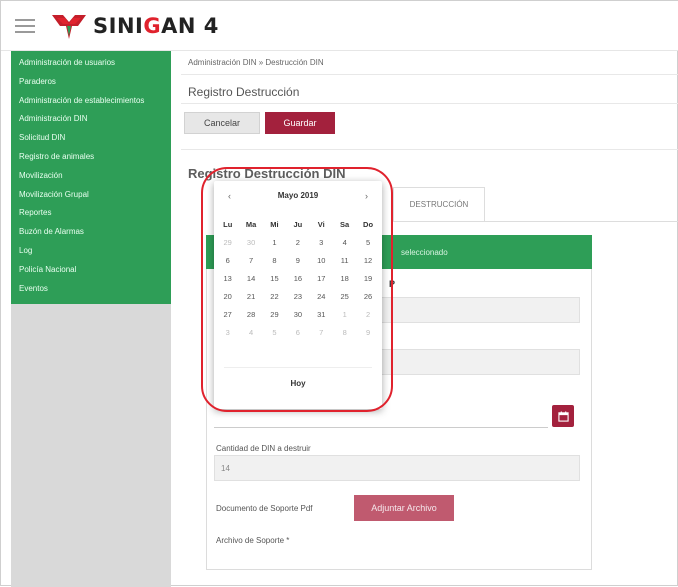 This screenshot has height=587, width=678. Describe the element at coordinates (424, 252) in the screenshot. I see `card-header-text: seleccionado` at that location.